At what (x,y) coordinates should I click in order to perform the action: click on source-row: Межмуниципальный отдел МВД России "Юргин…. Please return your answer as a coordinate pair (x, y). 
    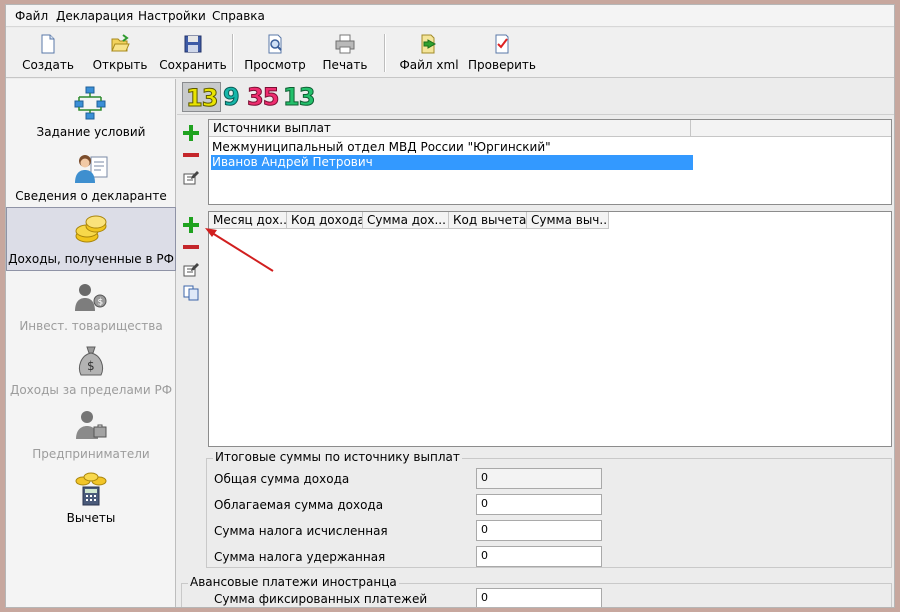
    Looking at the image, I should click on (381, 147).